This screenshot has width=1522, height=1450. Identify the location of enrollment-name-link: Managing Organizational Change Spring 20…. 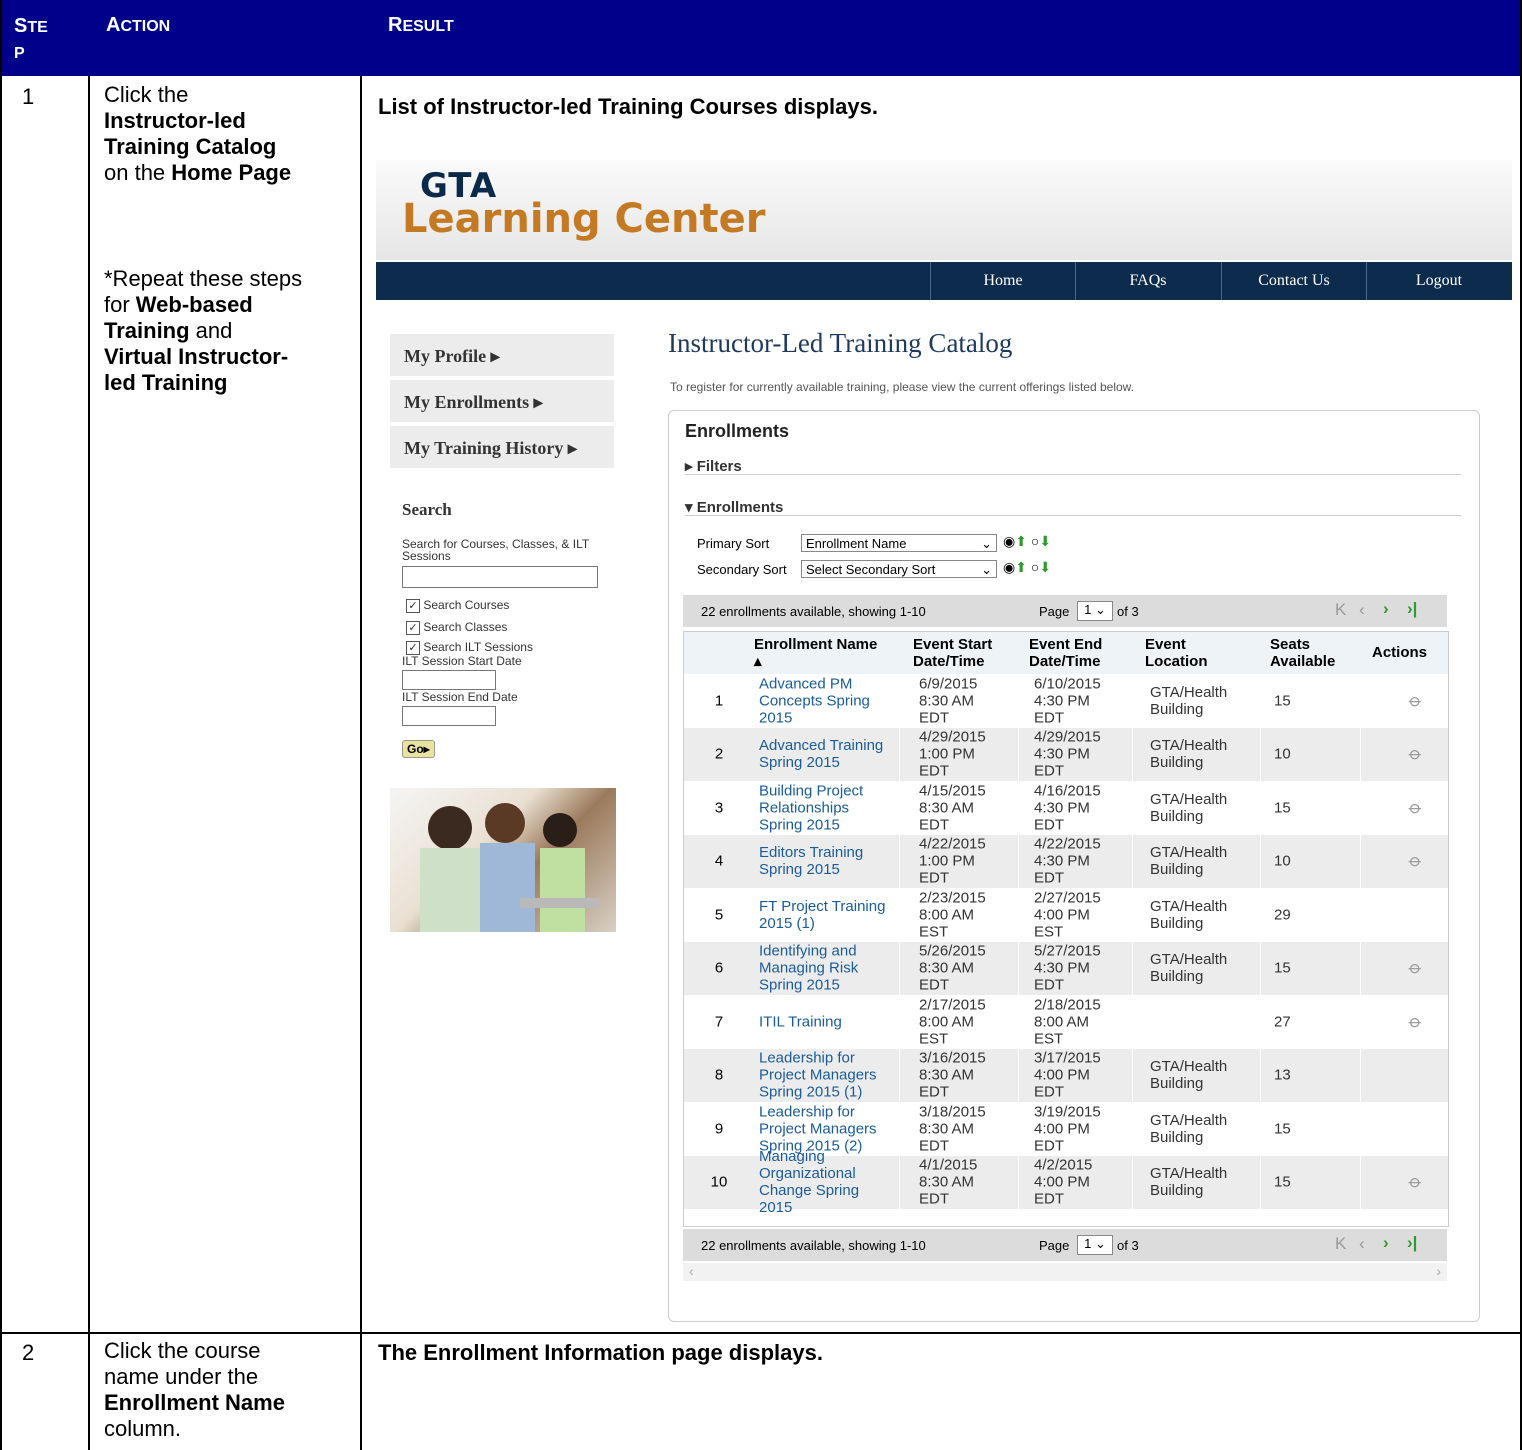
(824, 1182).